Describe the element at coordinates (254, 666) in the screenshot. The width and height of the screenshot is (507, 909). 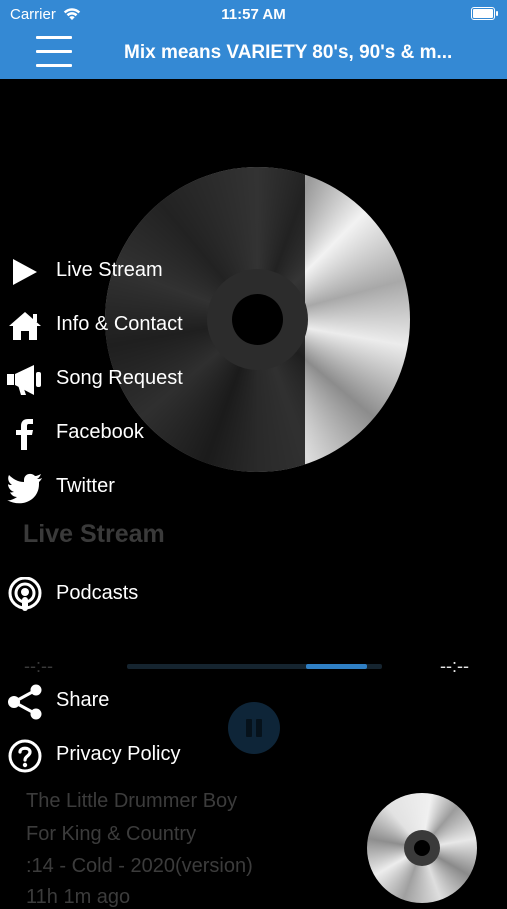
I see `progress-bar` at that location.